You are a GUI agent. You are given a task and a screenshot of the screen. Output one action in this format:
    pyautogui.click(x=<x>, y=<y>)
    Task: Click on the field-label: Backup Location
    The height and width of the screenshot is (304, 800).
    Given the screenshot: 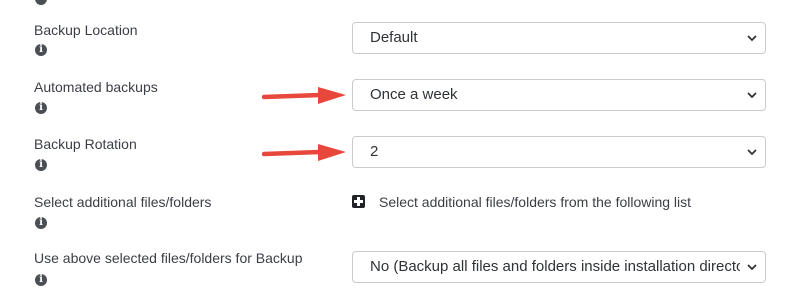 What is the action you would take?
    pyautogui.click(x=86, y=30)
    